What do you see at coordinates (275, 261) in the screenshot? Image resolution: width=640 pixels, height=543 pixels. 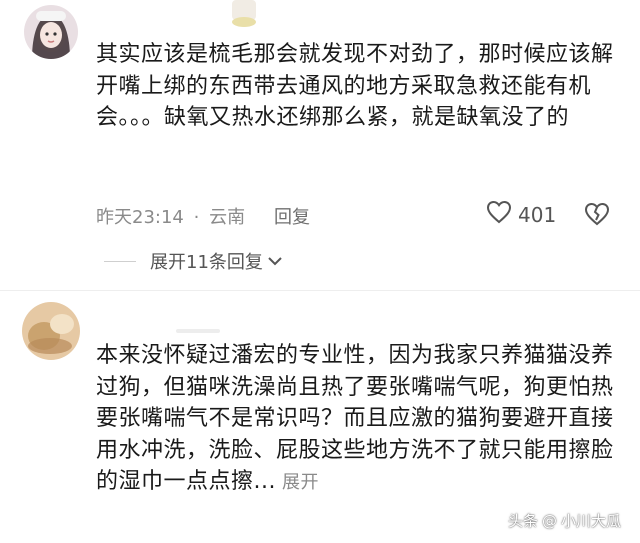 I see `chevron-down-icon` at bounding box center [275, 261].